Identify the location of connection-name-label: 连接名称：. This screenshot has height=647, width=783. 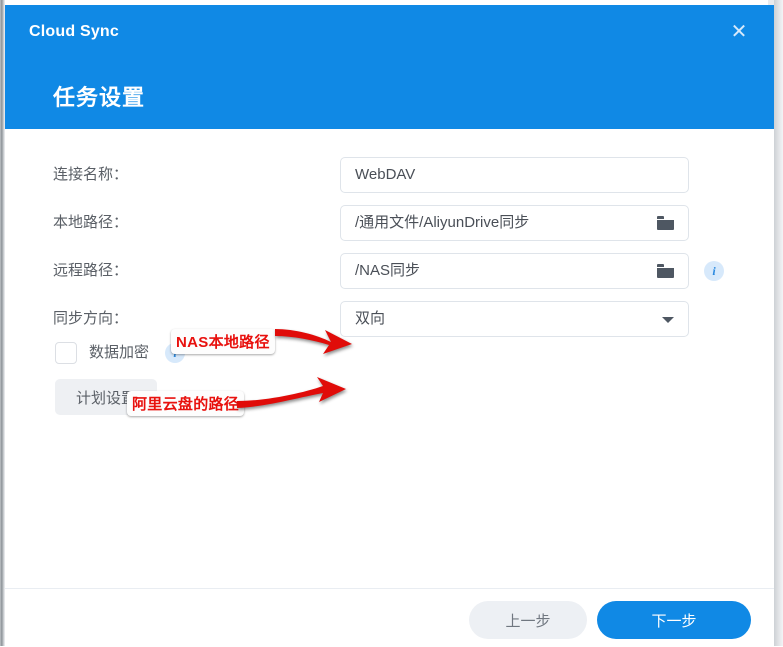
(91, 174).